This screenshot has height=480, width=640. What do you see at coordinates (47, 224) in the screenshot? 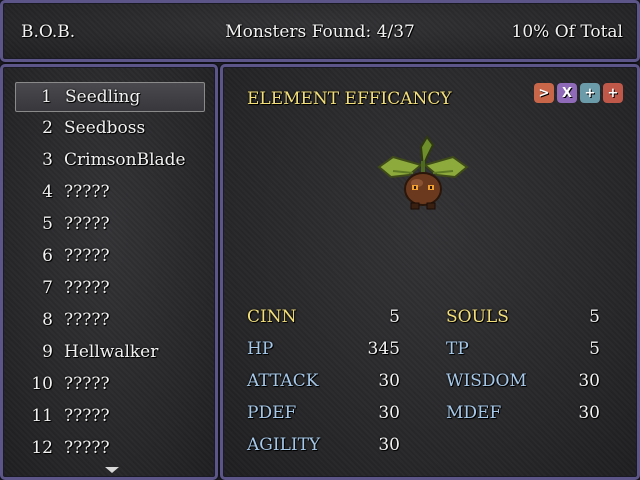
I see `monster-number: 5` at bounding box center [47, 224].